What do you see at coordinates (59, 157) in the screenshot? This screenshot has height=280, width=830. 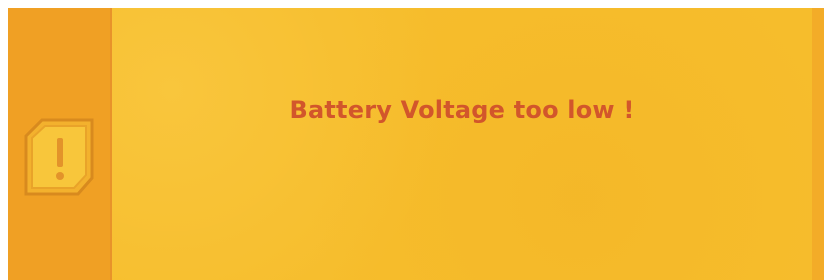 I see `warning-exclamation-icon` at bounding box center [59, 157].